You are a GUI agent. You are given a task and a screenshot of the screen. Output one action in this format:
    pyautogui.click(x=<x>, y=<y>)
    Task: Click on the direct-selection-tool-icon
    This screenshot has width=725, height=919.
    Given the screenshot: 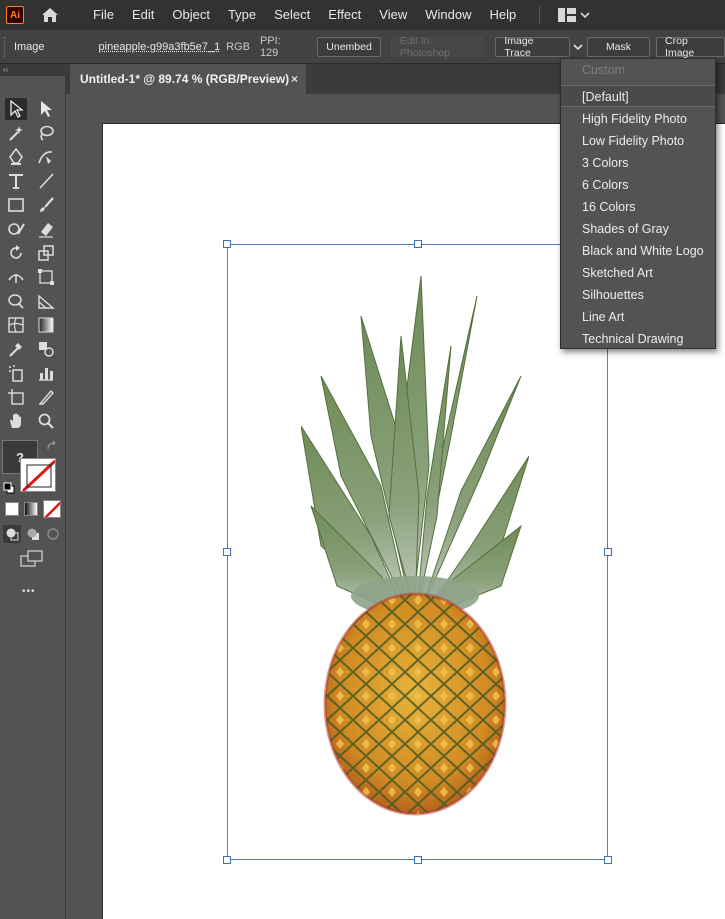 What is the action you would take?
    pyautogui.click(x=46, y=109)
    